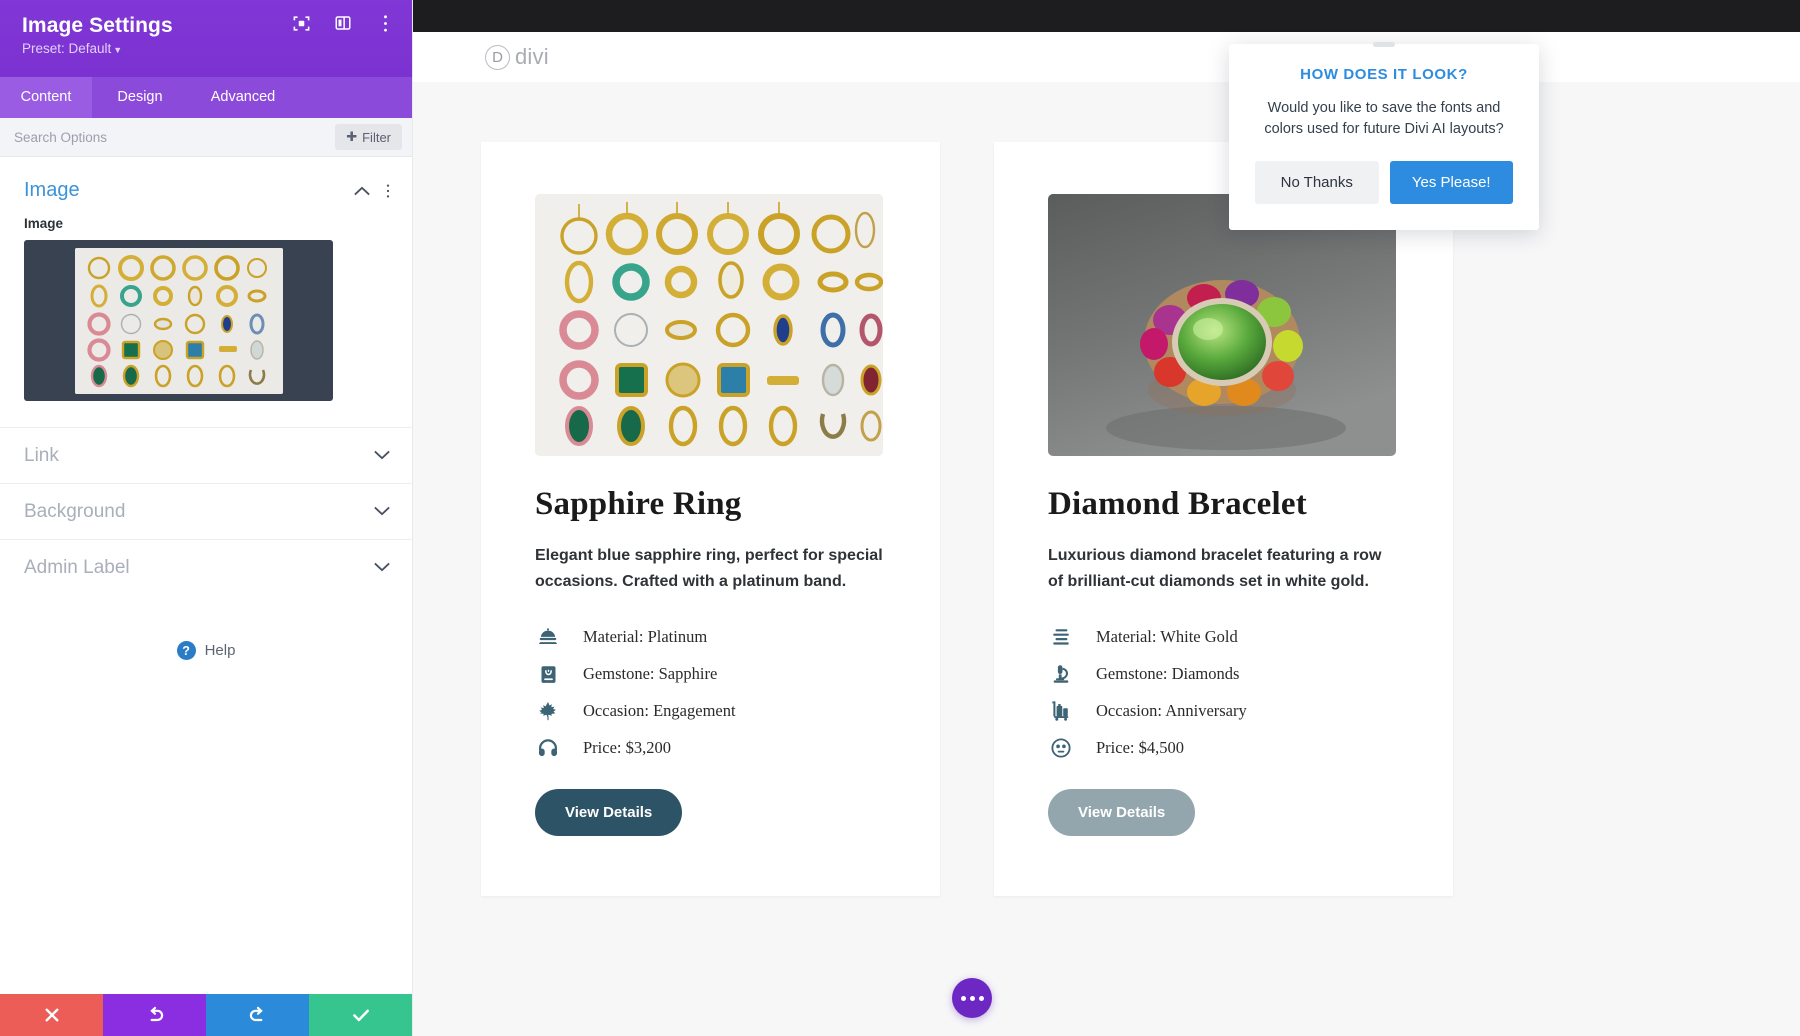  I want to click on feature-label: Price: $3,200, so click(627, 748).